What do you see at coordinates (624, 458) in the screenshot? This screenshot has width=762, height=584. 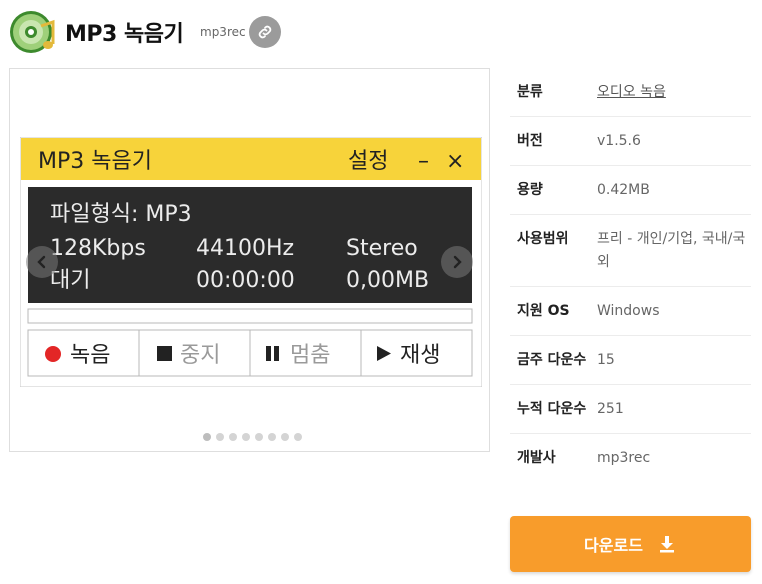 I see `info-value: mp3rec` at bounding box center [624, 458].